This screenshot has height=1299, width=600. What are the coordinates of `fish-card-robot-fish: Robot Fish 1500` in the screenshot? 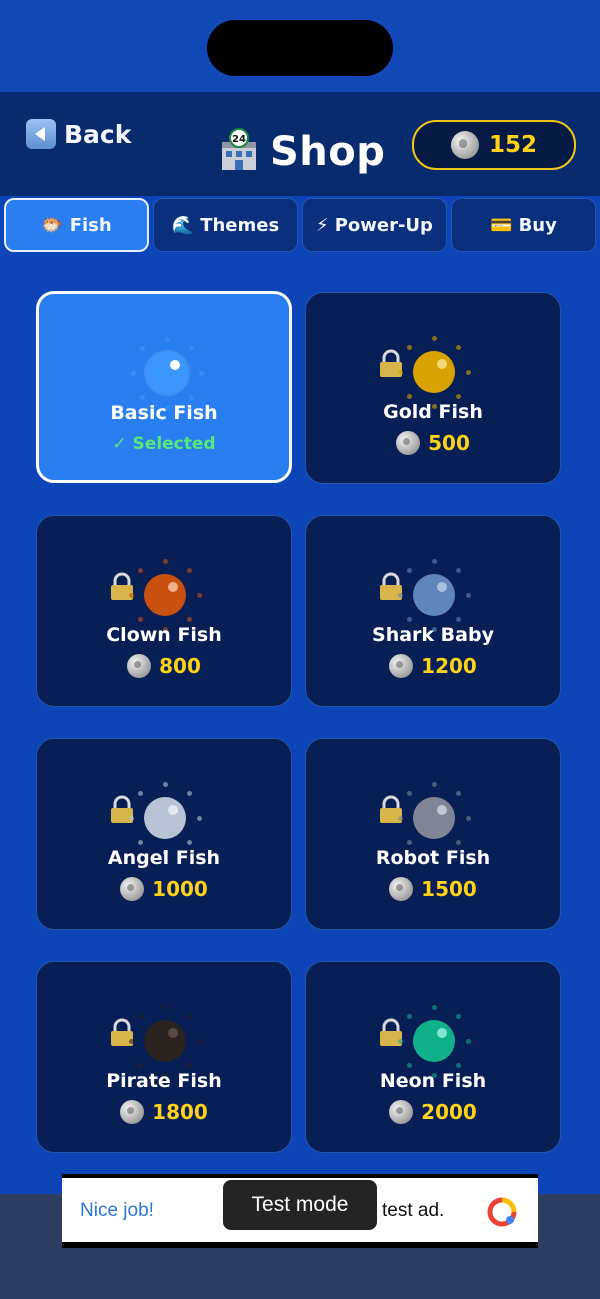 It's located at (433, 834).